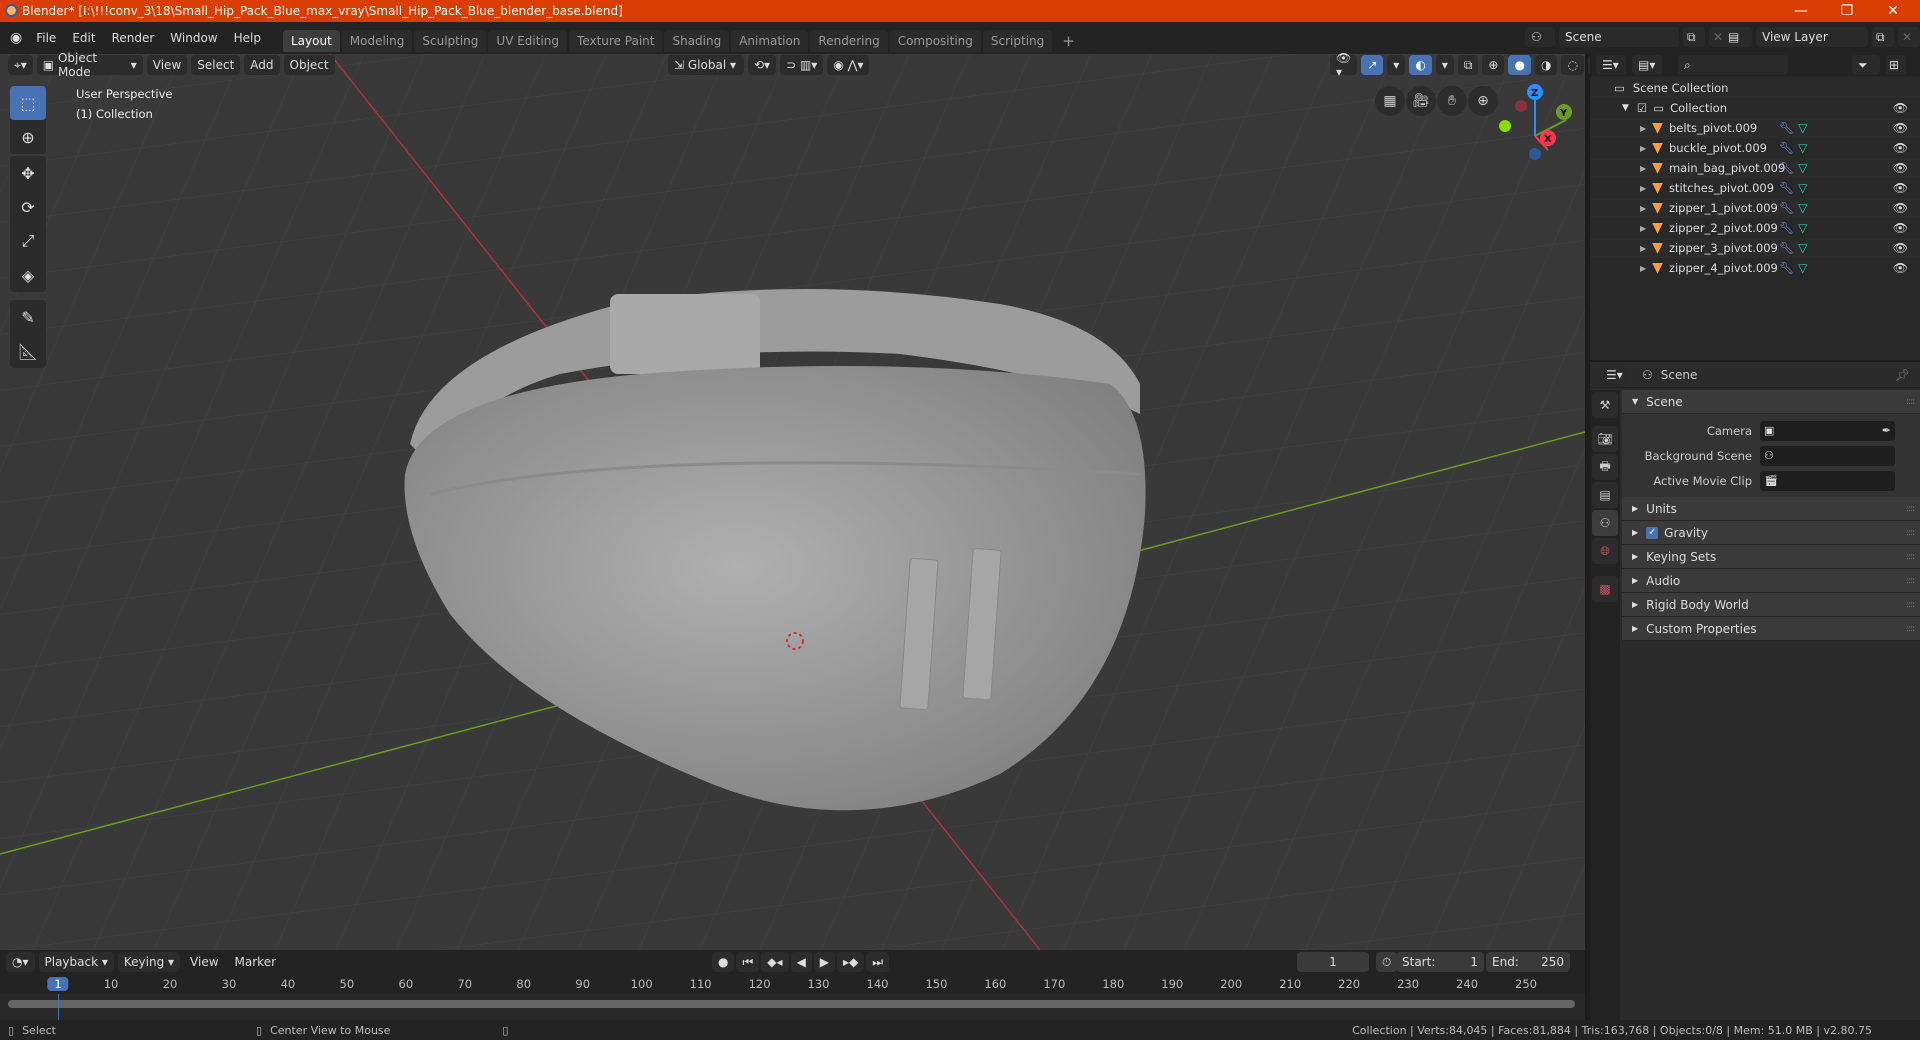 Image resolution: width=1920 pixels, height=1040 pixels. What do you see at coordinates (1909, 37) in the screenshot?
I see `delete-view-layer-icon: ✕` at bounding box center [1909, 37].